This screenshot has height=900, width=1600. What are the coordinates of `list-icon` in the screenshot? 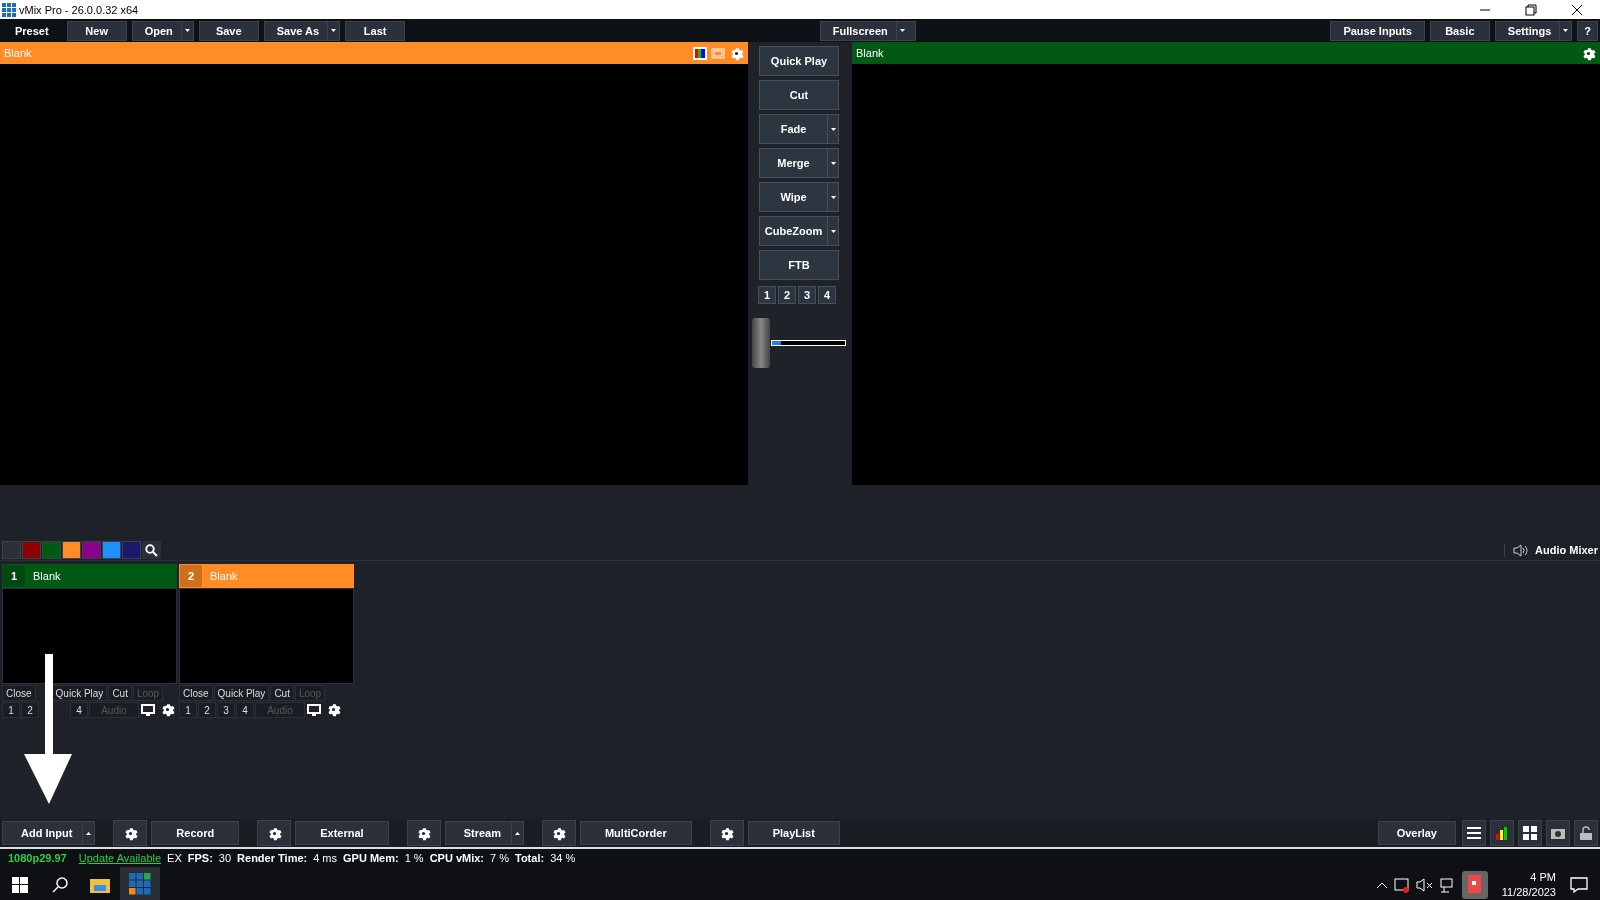 It's located at (1474, 833).